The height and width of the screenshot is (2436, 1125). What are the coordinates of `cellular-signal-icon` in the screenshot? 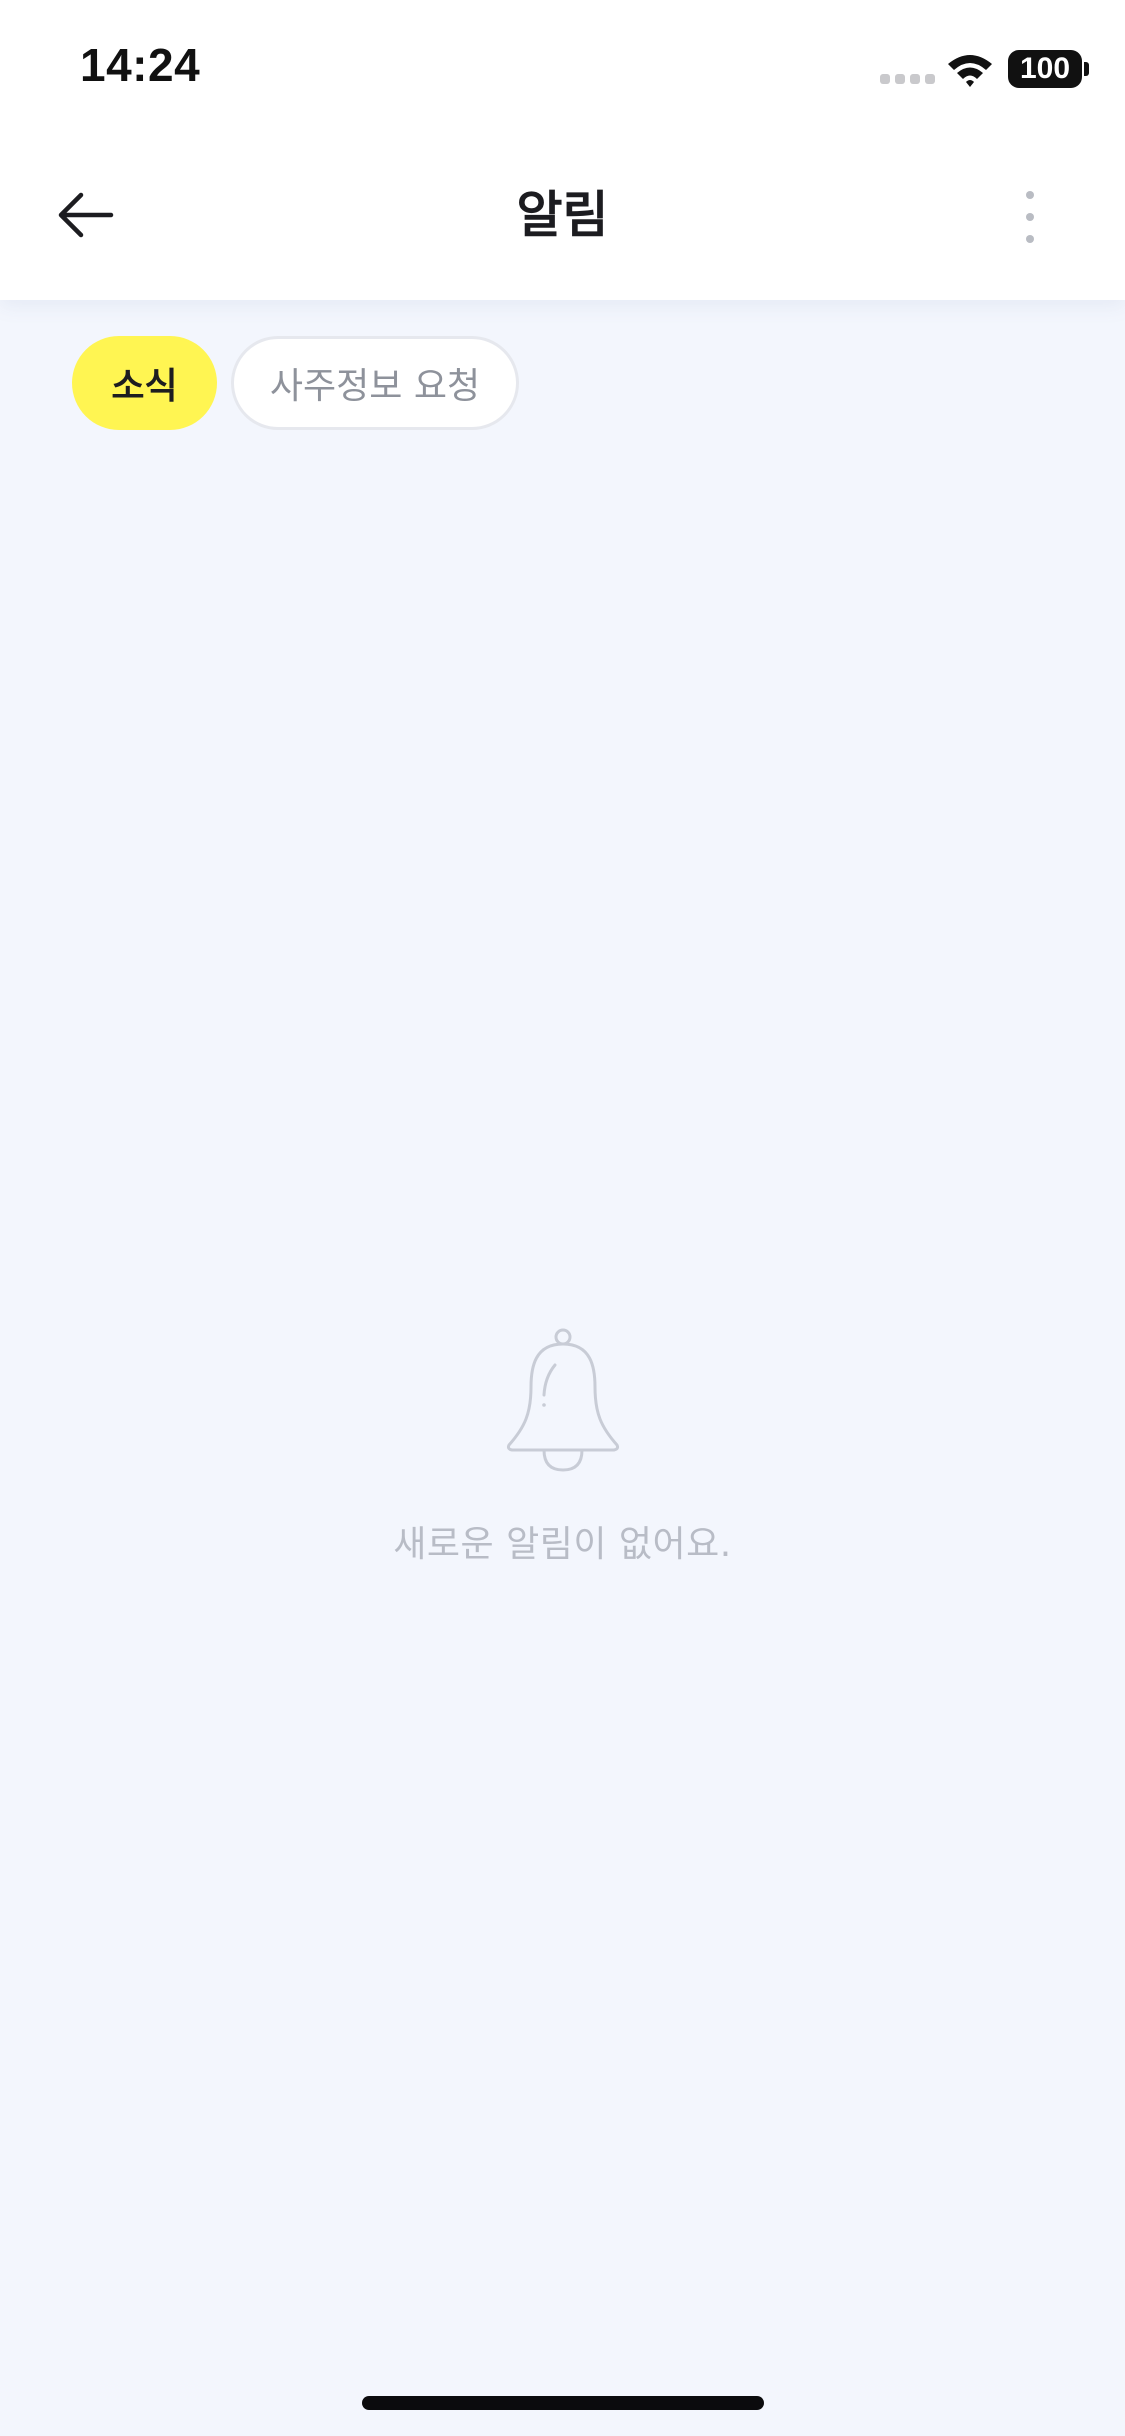 It's located at (907, 79).